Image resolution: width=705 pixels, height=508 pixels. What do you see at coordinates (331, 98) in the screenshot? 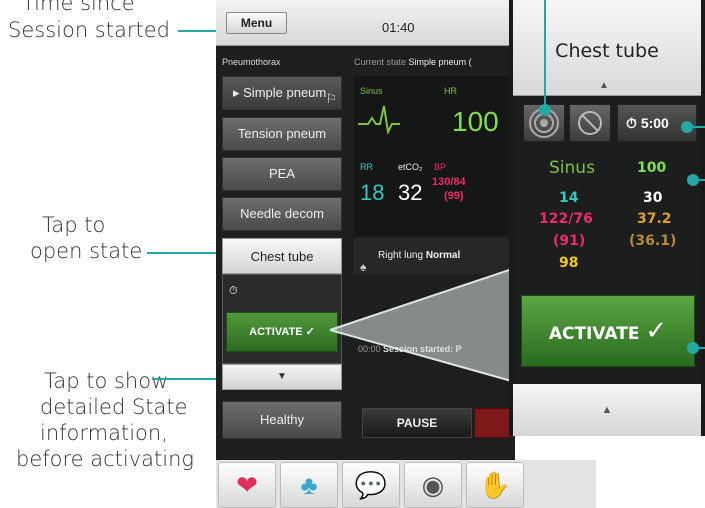
I see `flag-icon: ⚐` at bounding box center [331, 98].